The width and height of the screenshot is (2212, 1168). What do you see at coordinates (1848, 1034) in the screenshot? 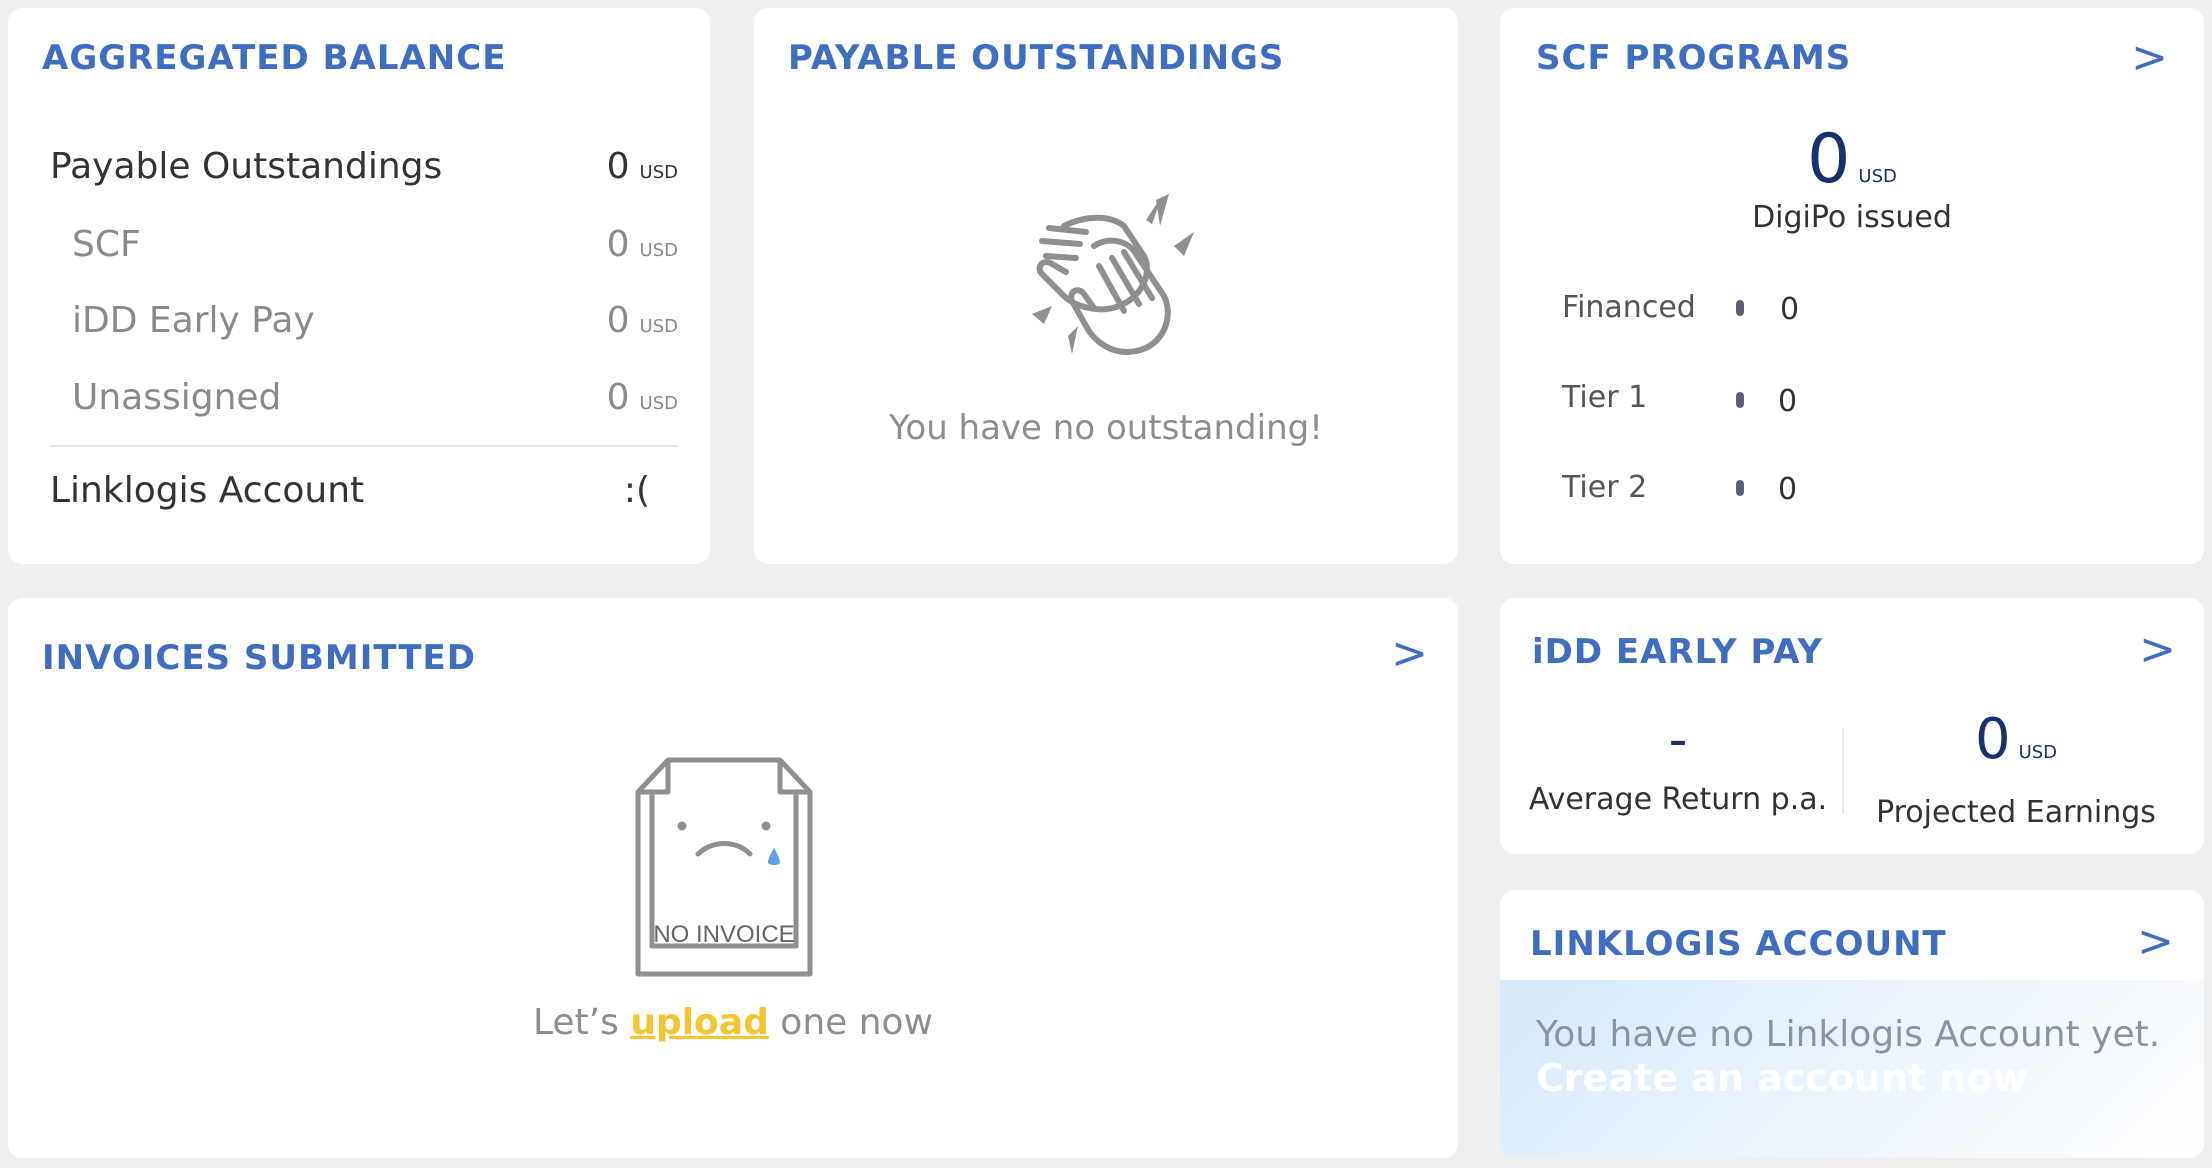
I see `no-account-message: You have no Linklogis Account yet.` at bounding box center [1848, 1034].